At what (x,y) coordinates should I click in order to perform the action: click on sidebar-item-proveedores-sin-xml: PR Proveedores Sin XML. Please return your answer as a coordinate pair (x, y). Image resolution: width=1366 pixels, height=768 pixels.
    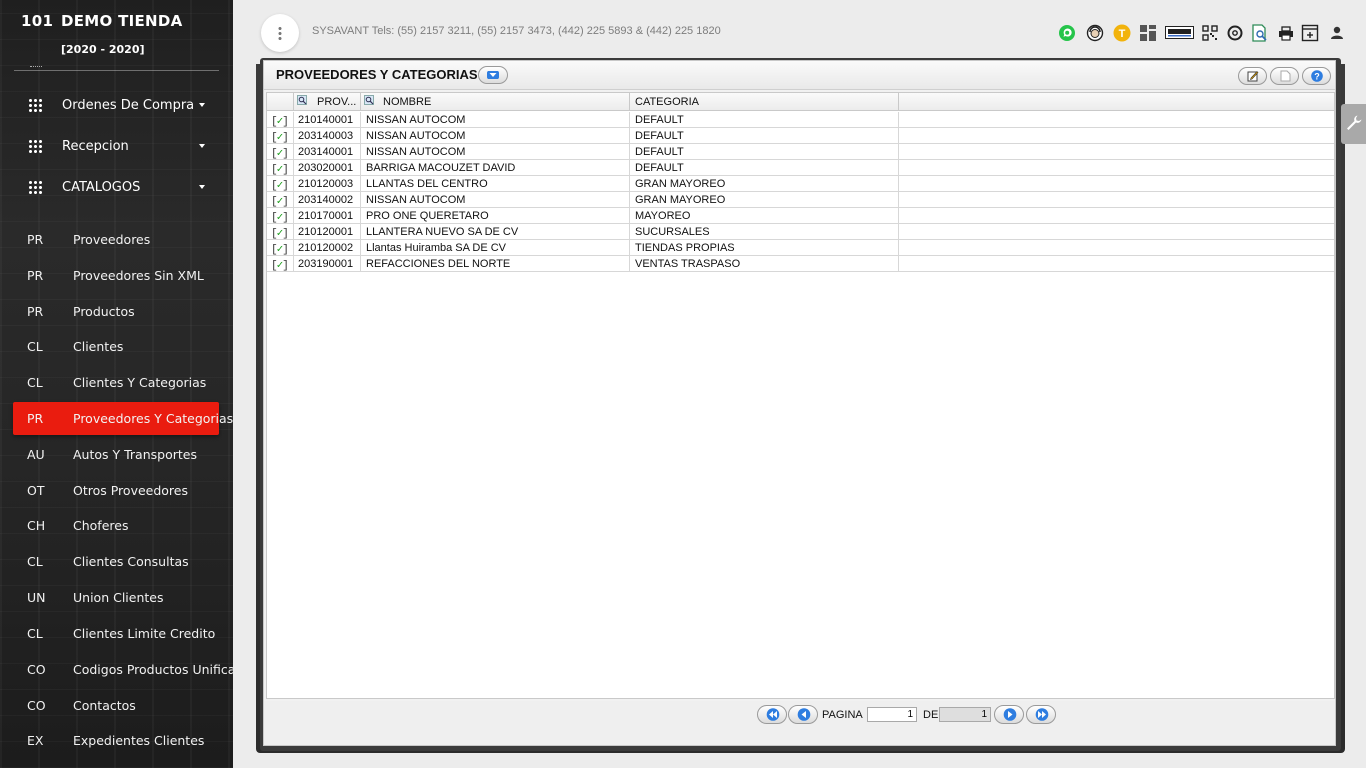
    Looking at the image, I should click on (116, 275).